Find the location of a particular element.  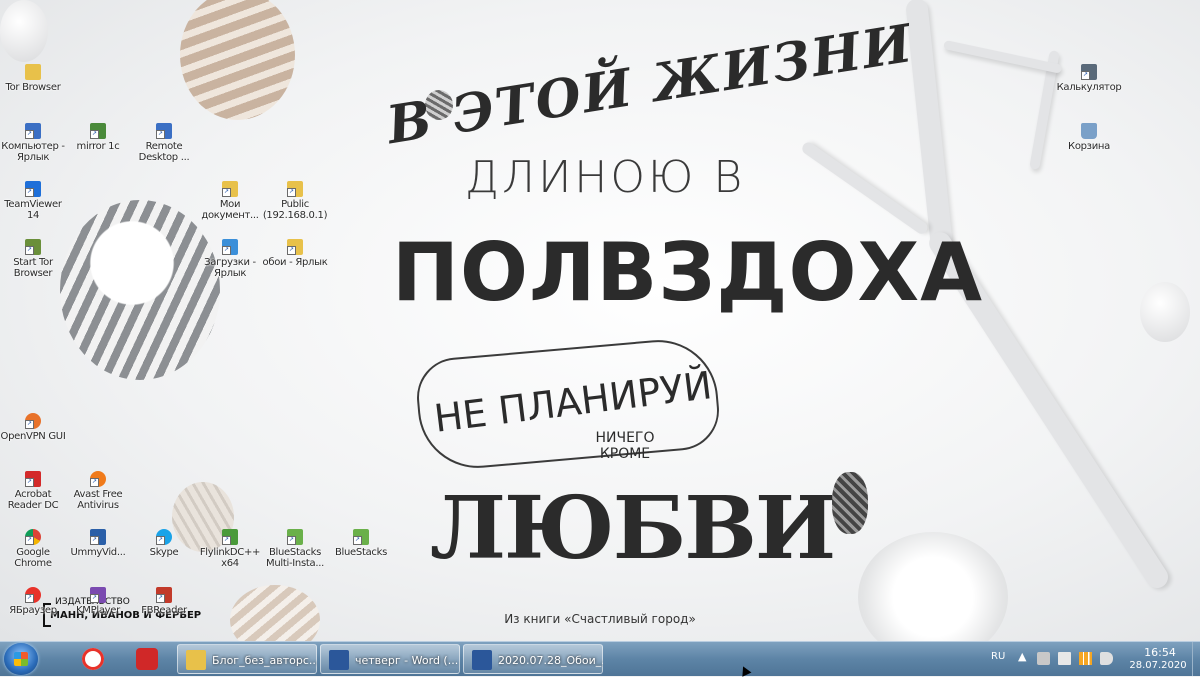

network-folder-icon: ↗ is located at coordinates (295, 189).